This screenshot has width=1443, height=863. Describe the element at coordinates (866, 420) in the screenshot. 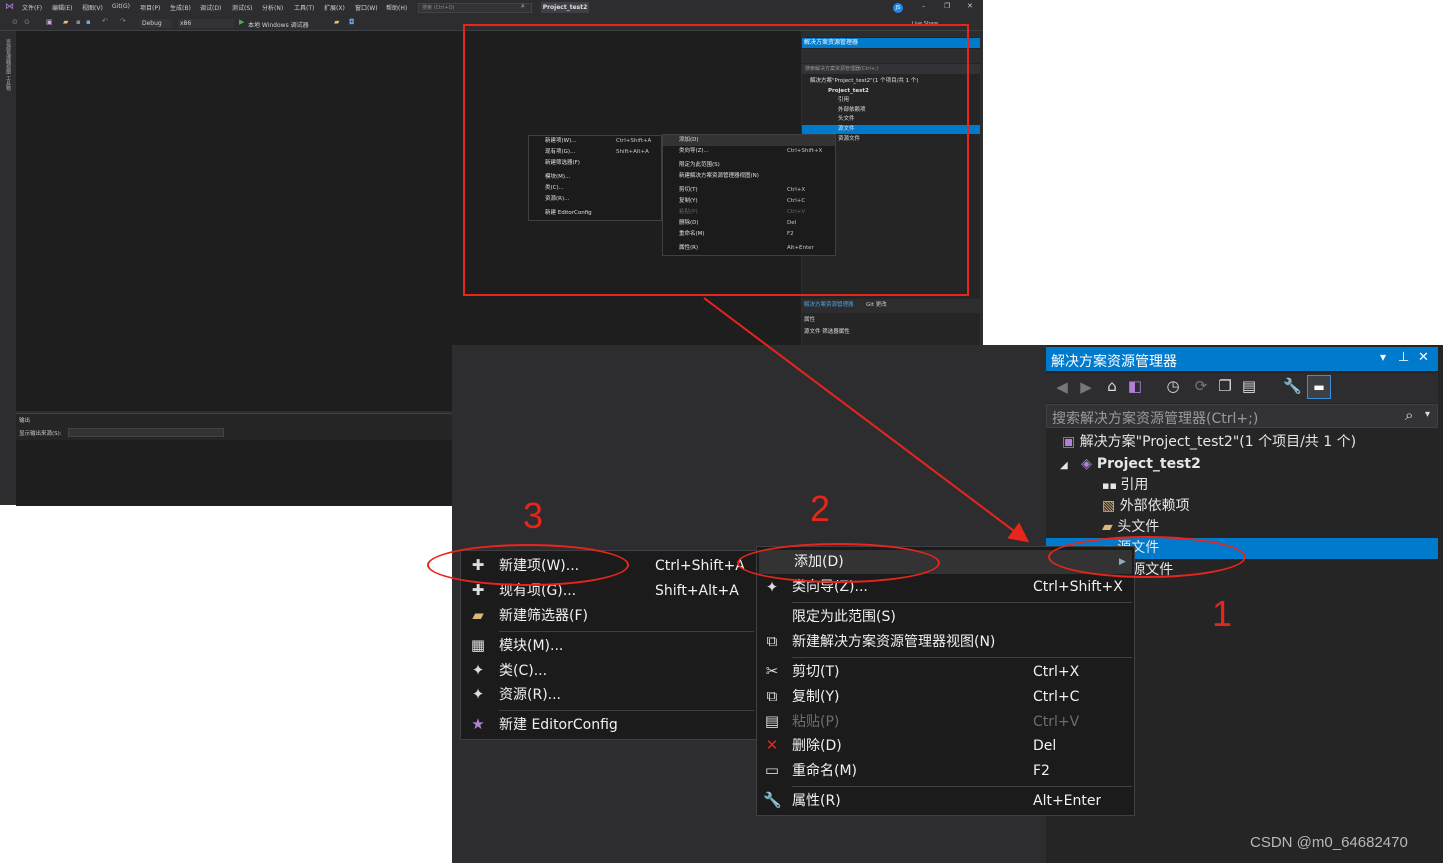

I see `annotation-arrow` at that location.